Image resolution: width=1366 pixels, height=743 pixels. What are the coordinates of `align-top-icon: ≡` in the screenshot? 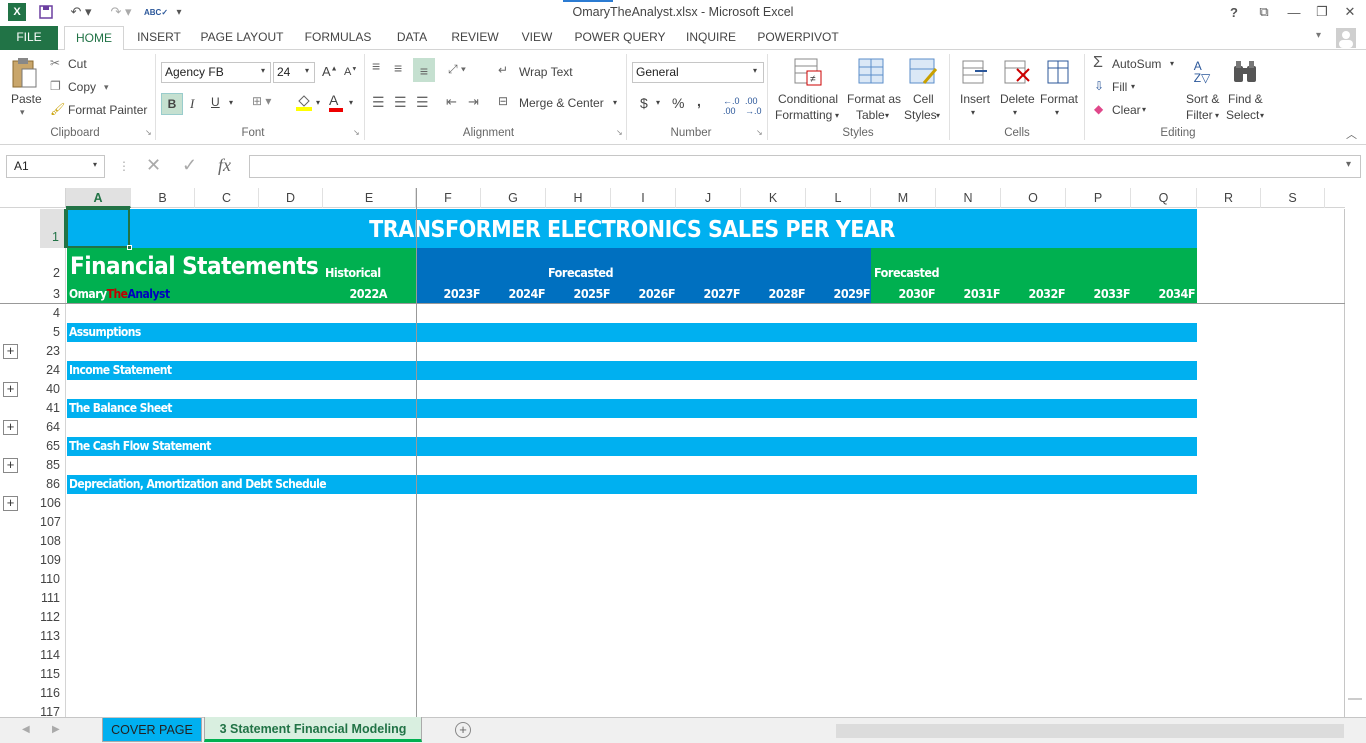 It's located at (376, 66).